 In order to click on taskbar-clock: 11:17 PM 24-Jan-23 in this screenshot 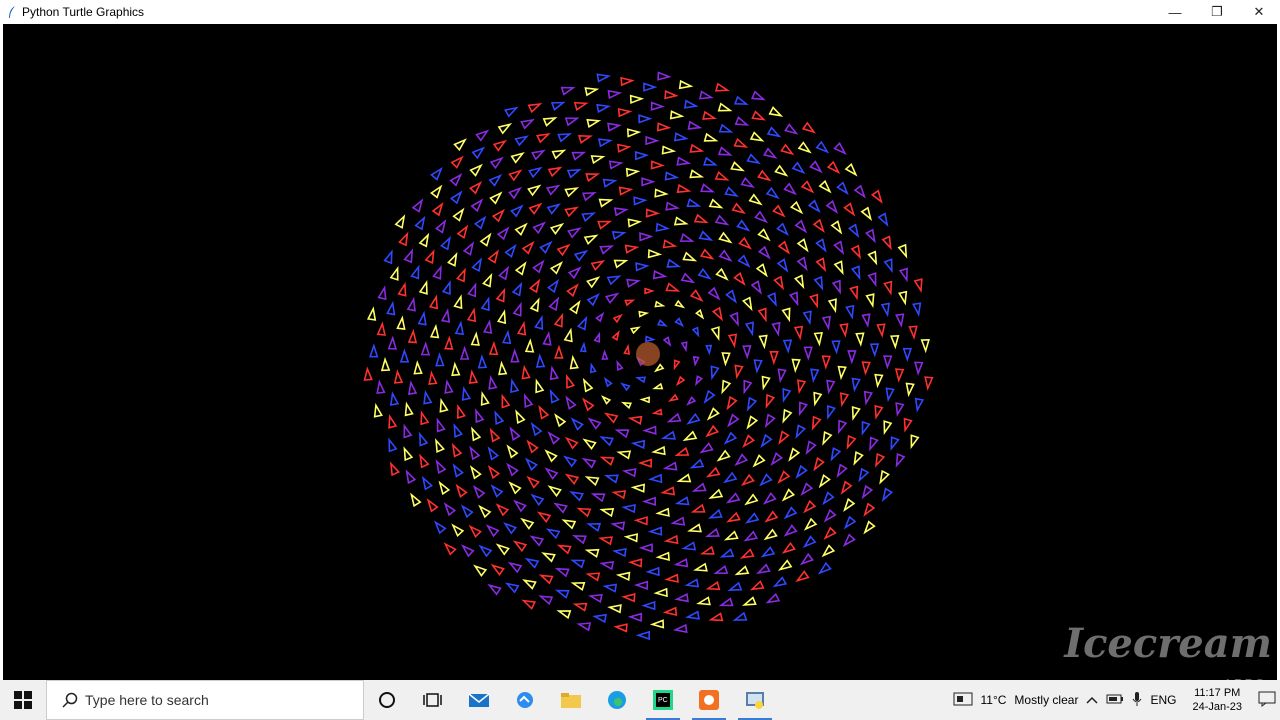, I will do `click(1217, 700)`.